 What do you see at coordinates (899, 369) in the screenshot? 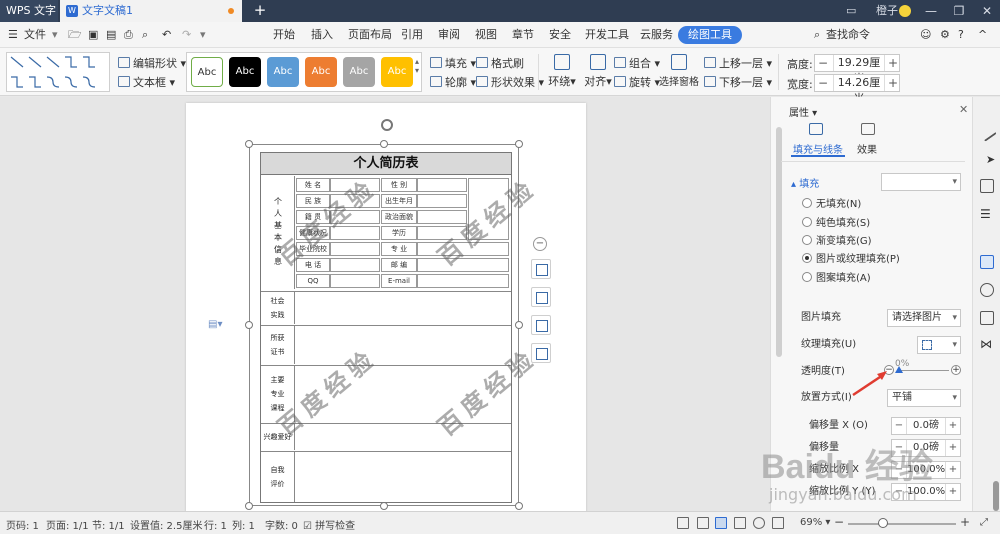
I see `transparency-slider-thumb` at bounding box center [899, 369].